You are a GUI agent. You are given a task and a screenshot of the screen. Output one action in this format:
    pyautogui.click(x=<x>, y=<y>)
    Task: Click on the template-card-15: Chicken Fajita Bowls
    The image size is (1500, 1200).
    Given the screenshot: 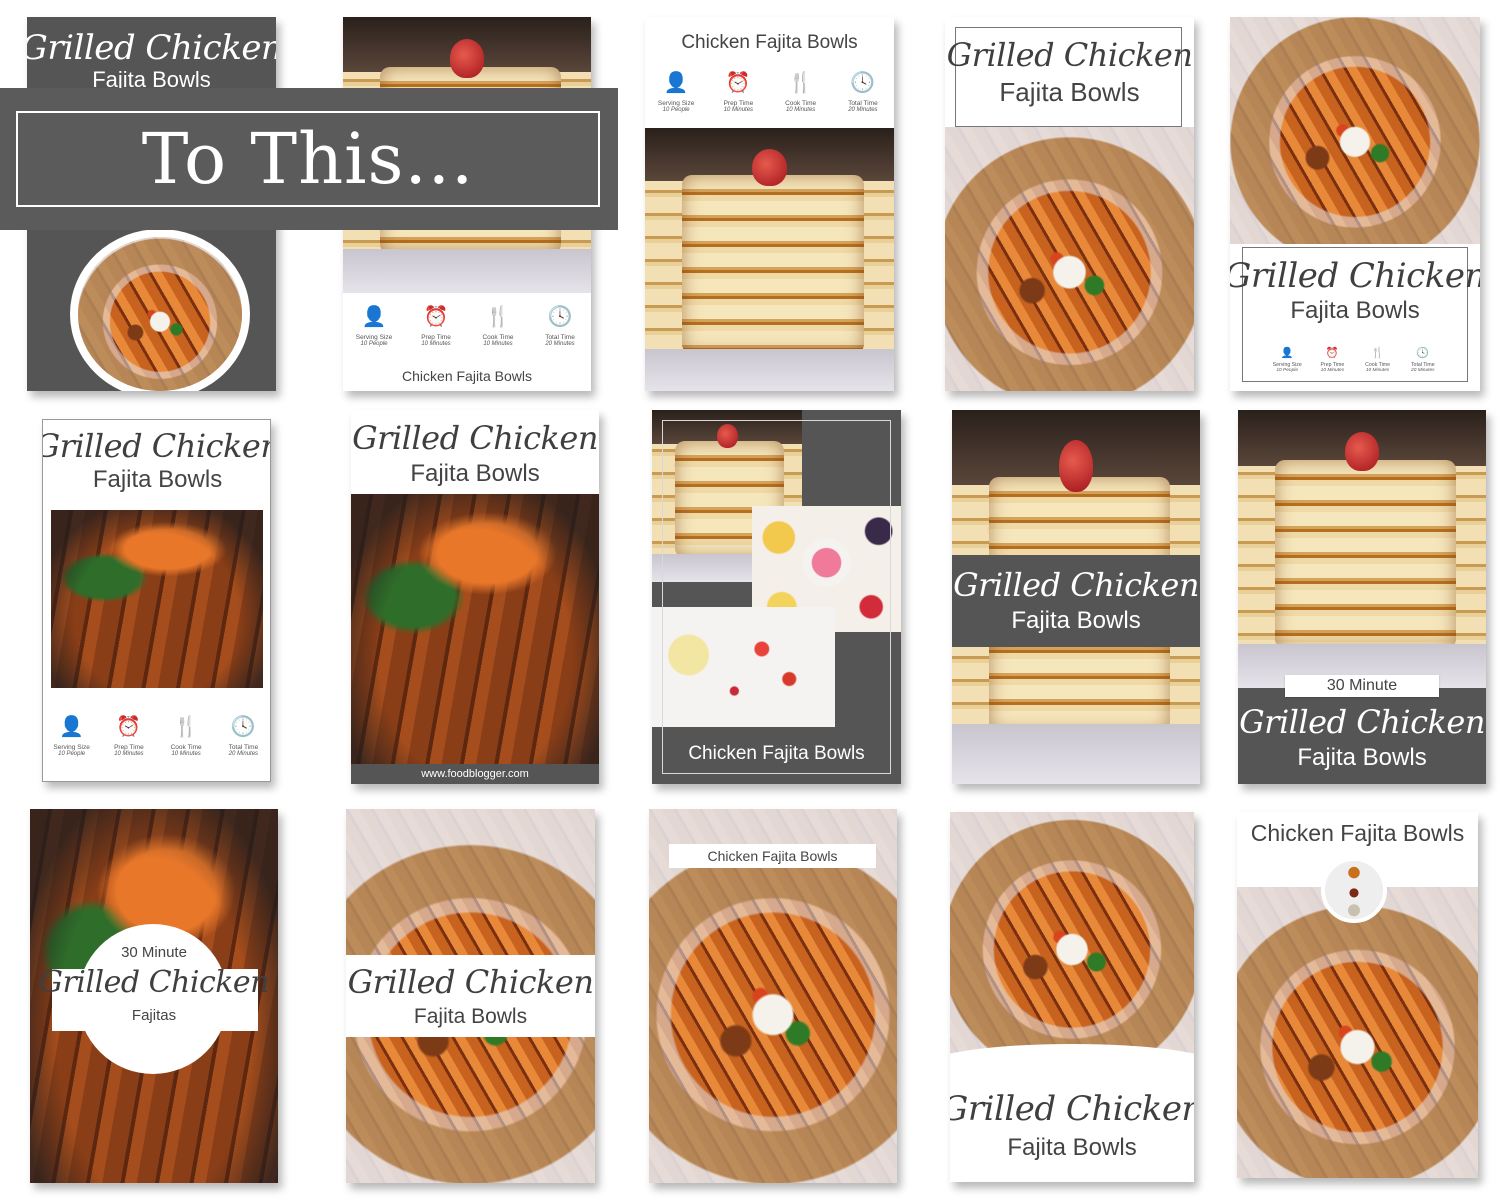 What is the action you would take?
    pyautogui.click(x=1357, y=995)
    